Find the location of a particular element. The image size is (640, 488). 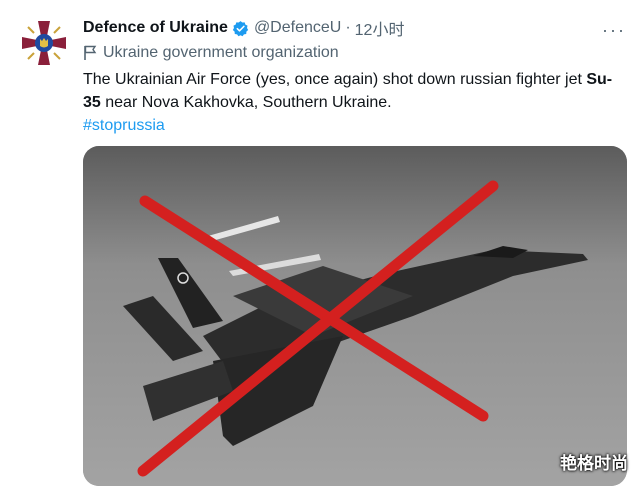

ukraine-defence-emblem-icon is located at coordinates (44, 43).